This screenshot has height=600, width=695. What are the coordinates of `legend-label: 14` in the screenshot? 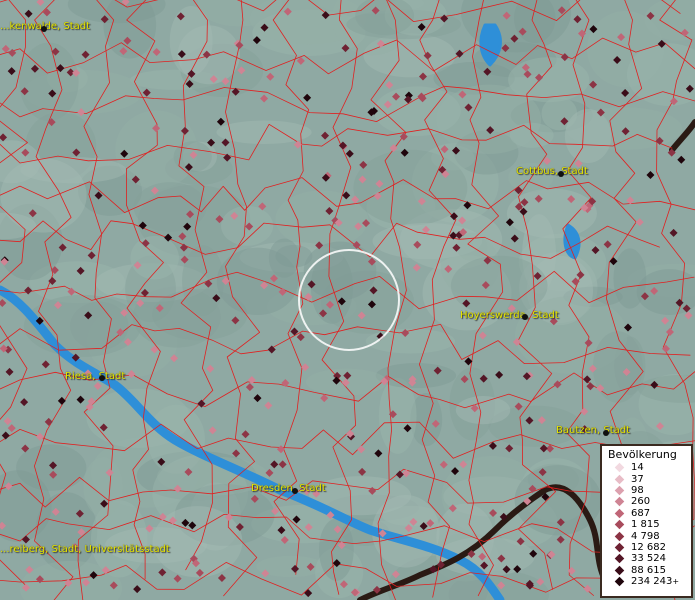 It's located at (637, 468).